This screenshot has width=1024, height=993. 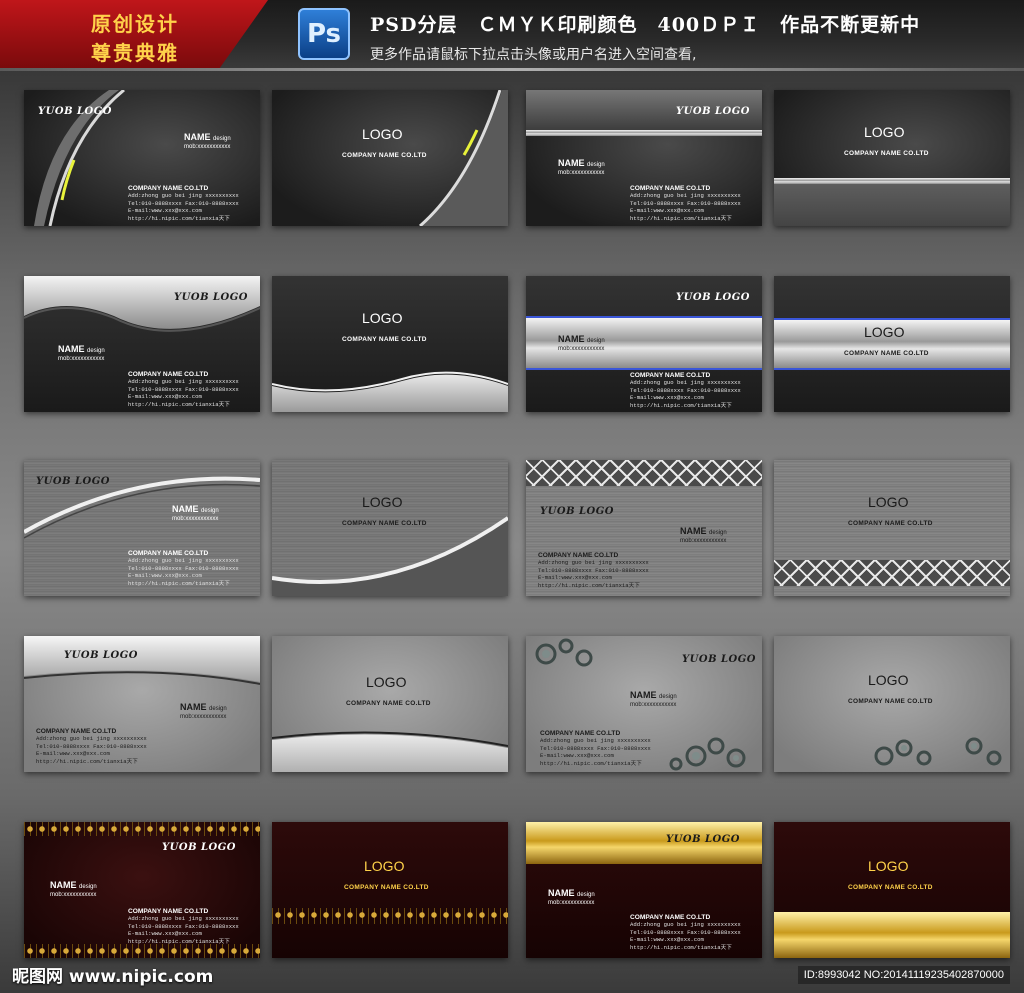 What do you see at coordinates (135, 53) in the screenshot?
I see `badge-line-2: 尊贵典雅` at bounding box center [135, 53].